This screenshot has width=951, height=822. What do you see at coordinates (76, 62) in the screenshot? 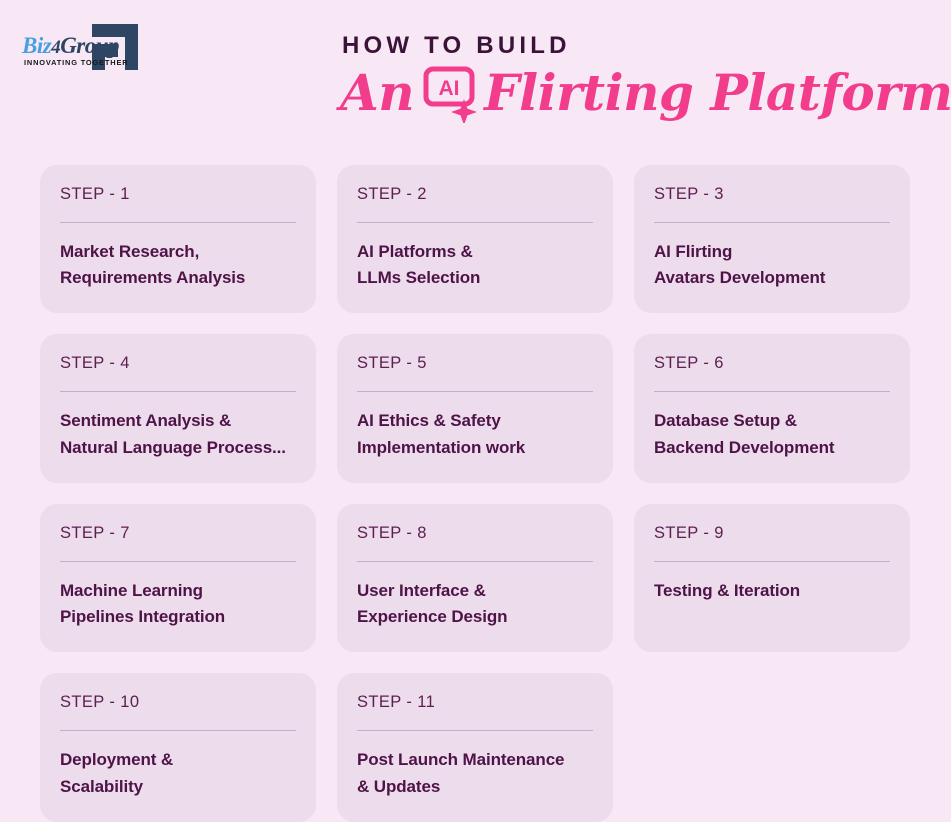
I see `logo-tagline: INNOVATING TOGETHER` at bounding box center [76, 62].